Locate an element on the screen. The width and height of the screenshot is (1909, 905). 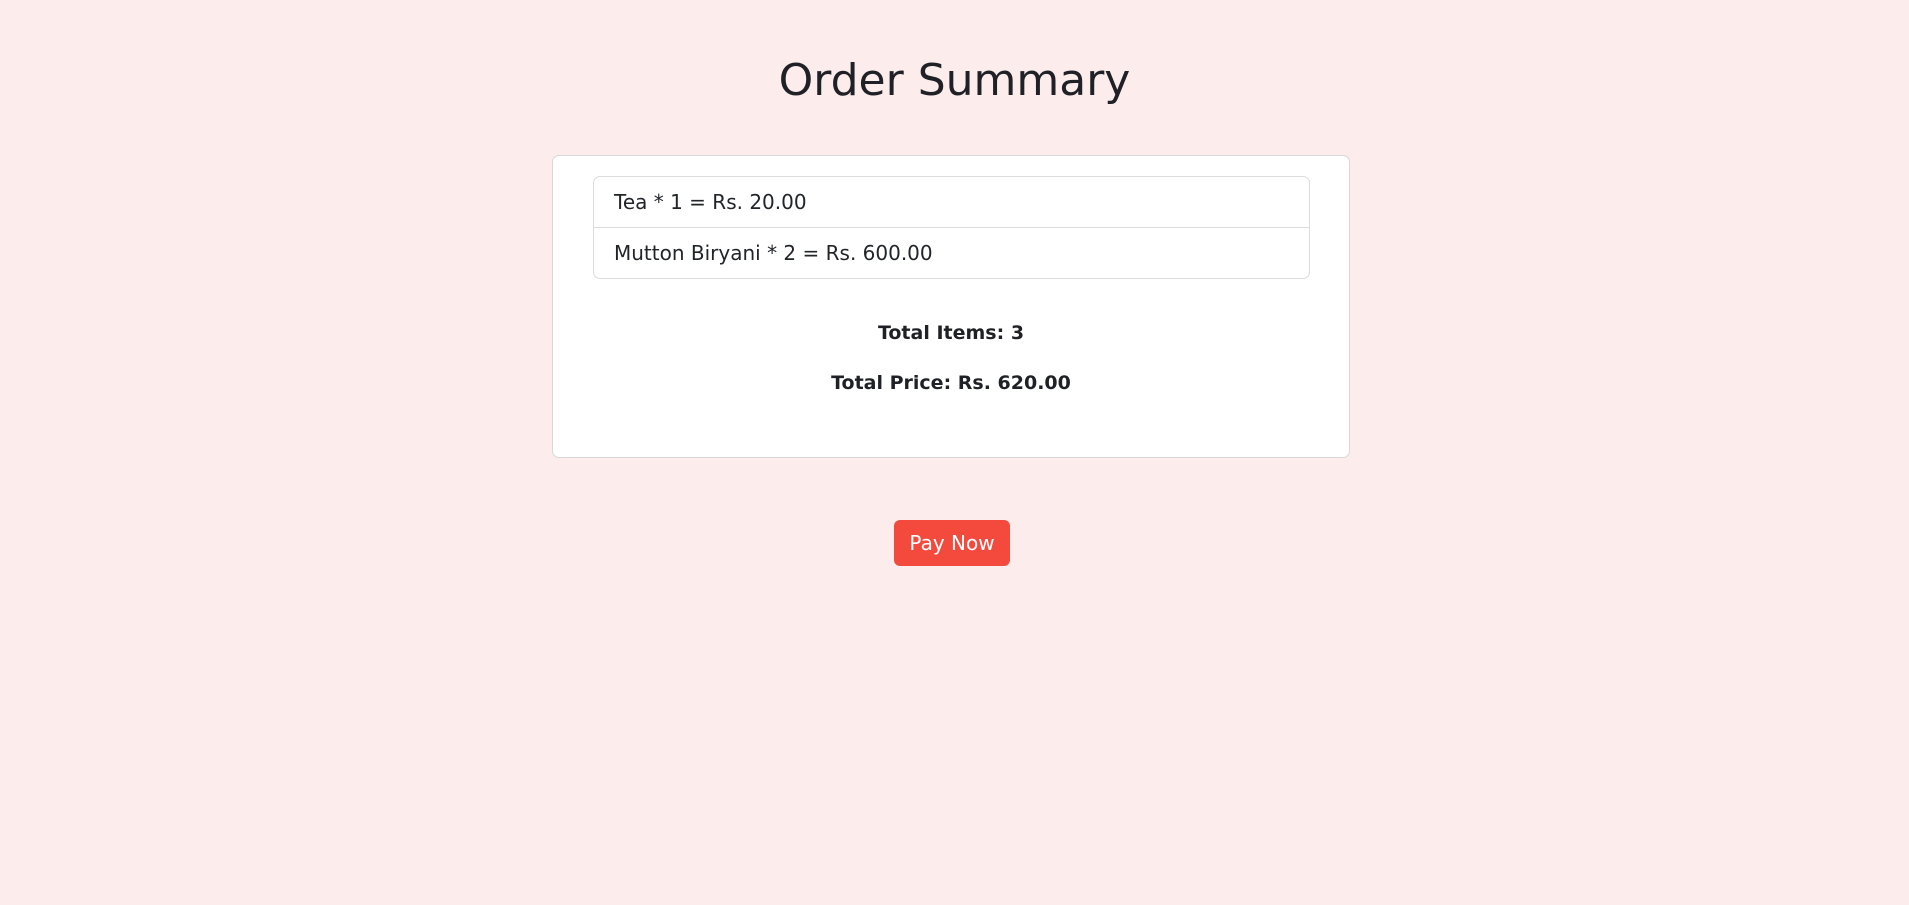
order-item: Tea * 1 = Rs. 20.00 is located at coordinates (710, 202).